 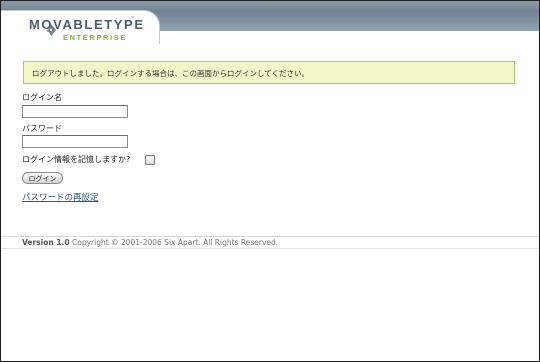 What do you see at coordinates (270, 236) in the screenshot?
I see `footer-divider` at bounding box center [270, 236].